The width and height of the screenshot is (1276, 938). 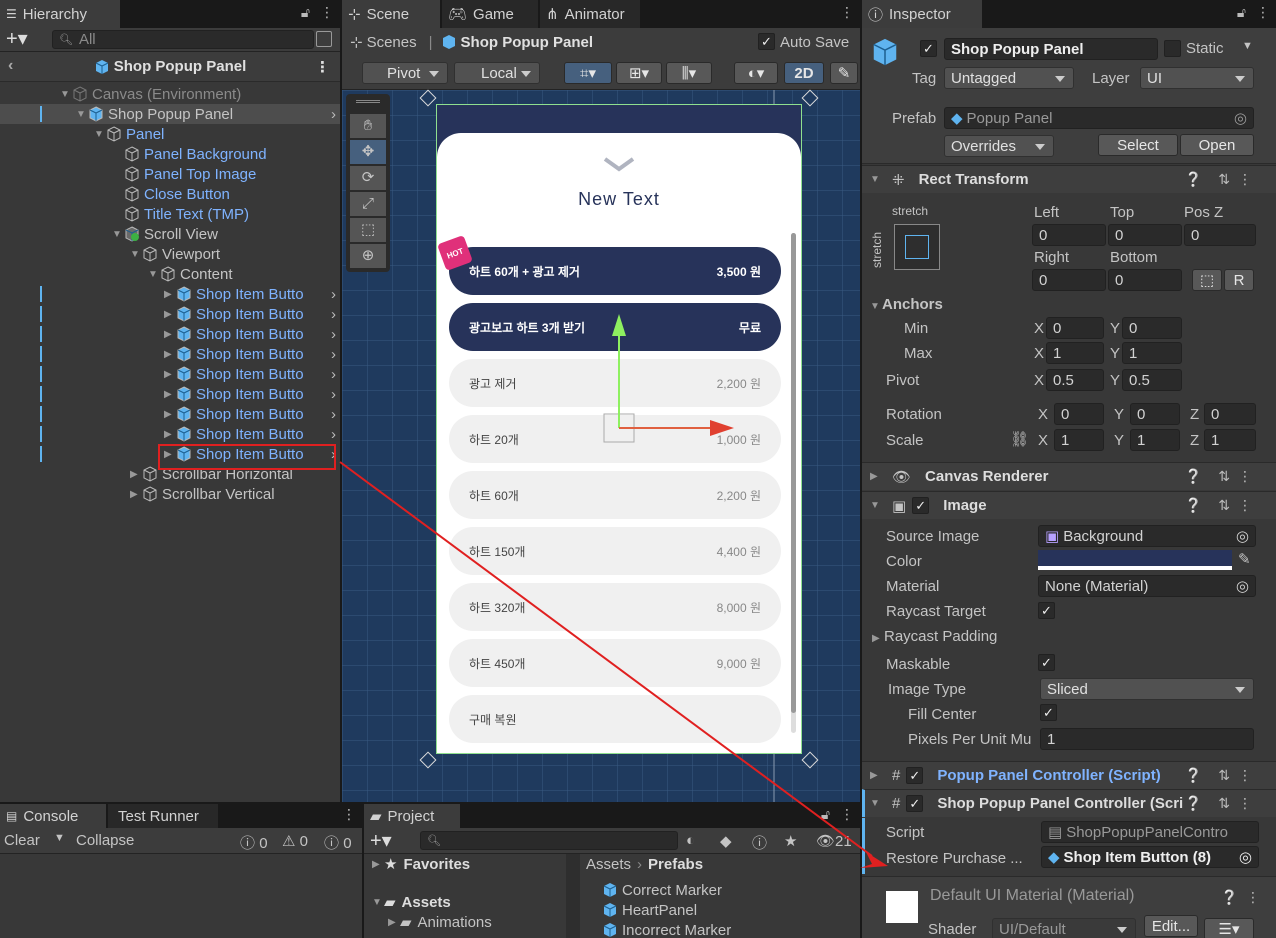 What do you see at coordinates (1051, 49) in the screenshot?
I see `object-name-input: Shop Popup Panel` at bounding box center [1051, 49].